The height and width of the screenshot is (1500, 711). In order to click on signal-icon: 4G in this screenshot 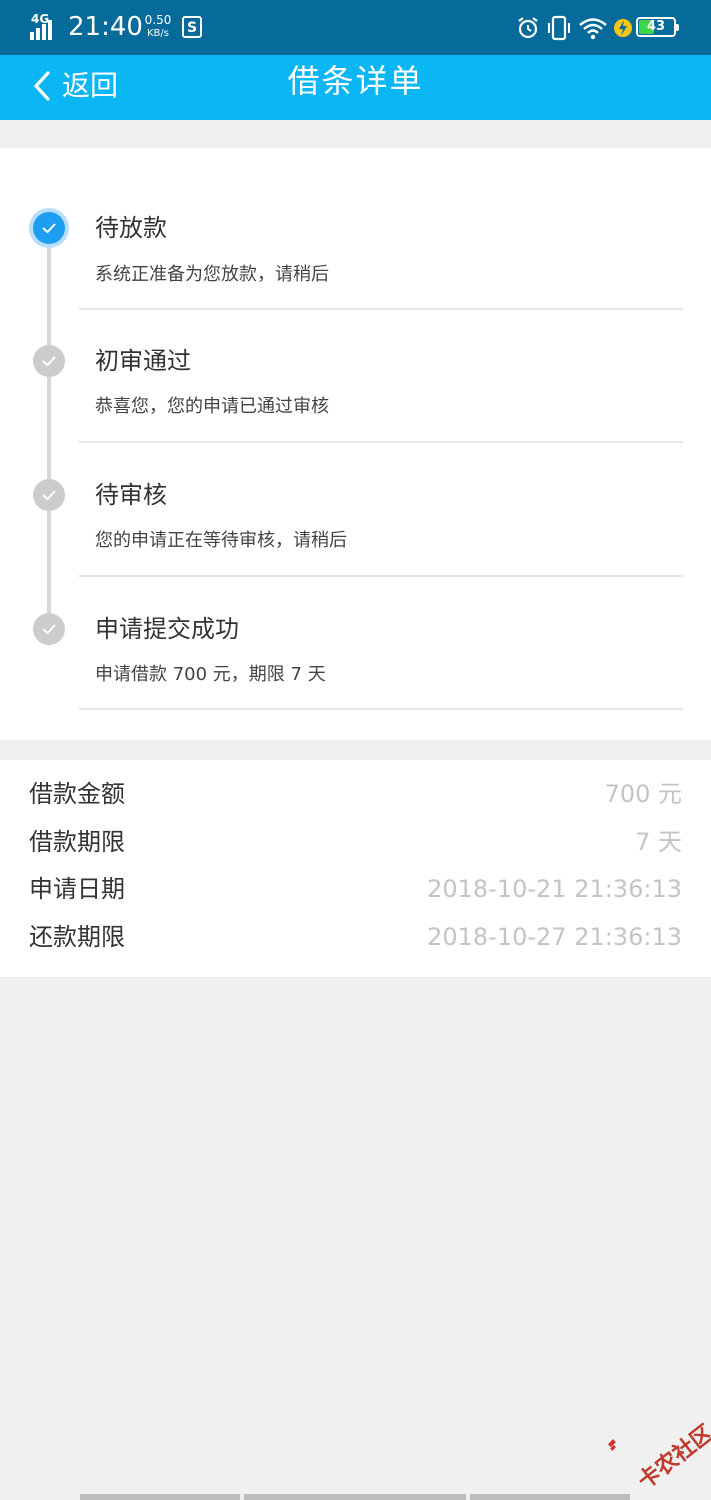, I will do `click(45, 26)`.